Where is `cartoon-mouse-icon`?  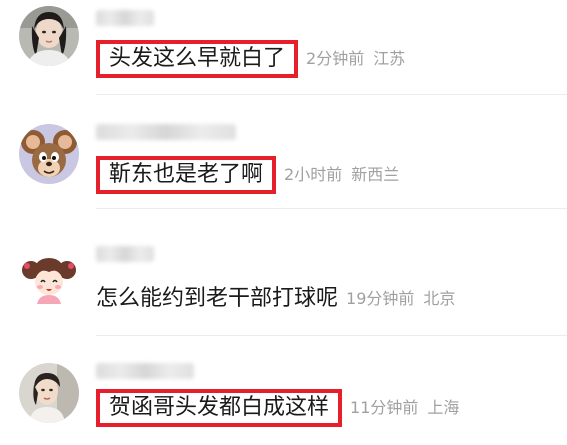 cartoon-mouse-icon is located at coordinates (49, 154).